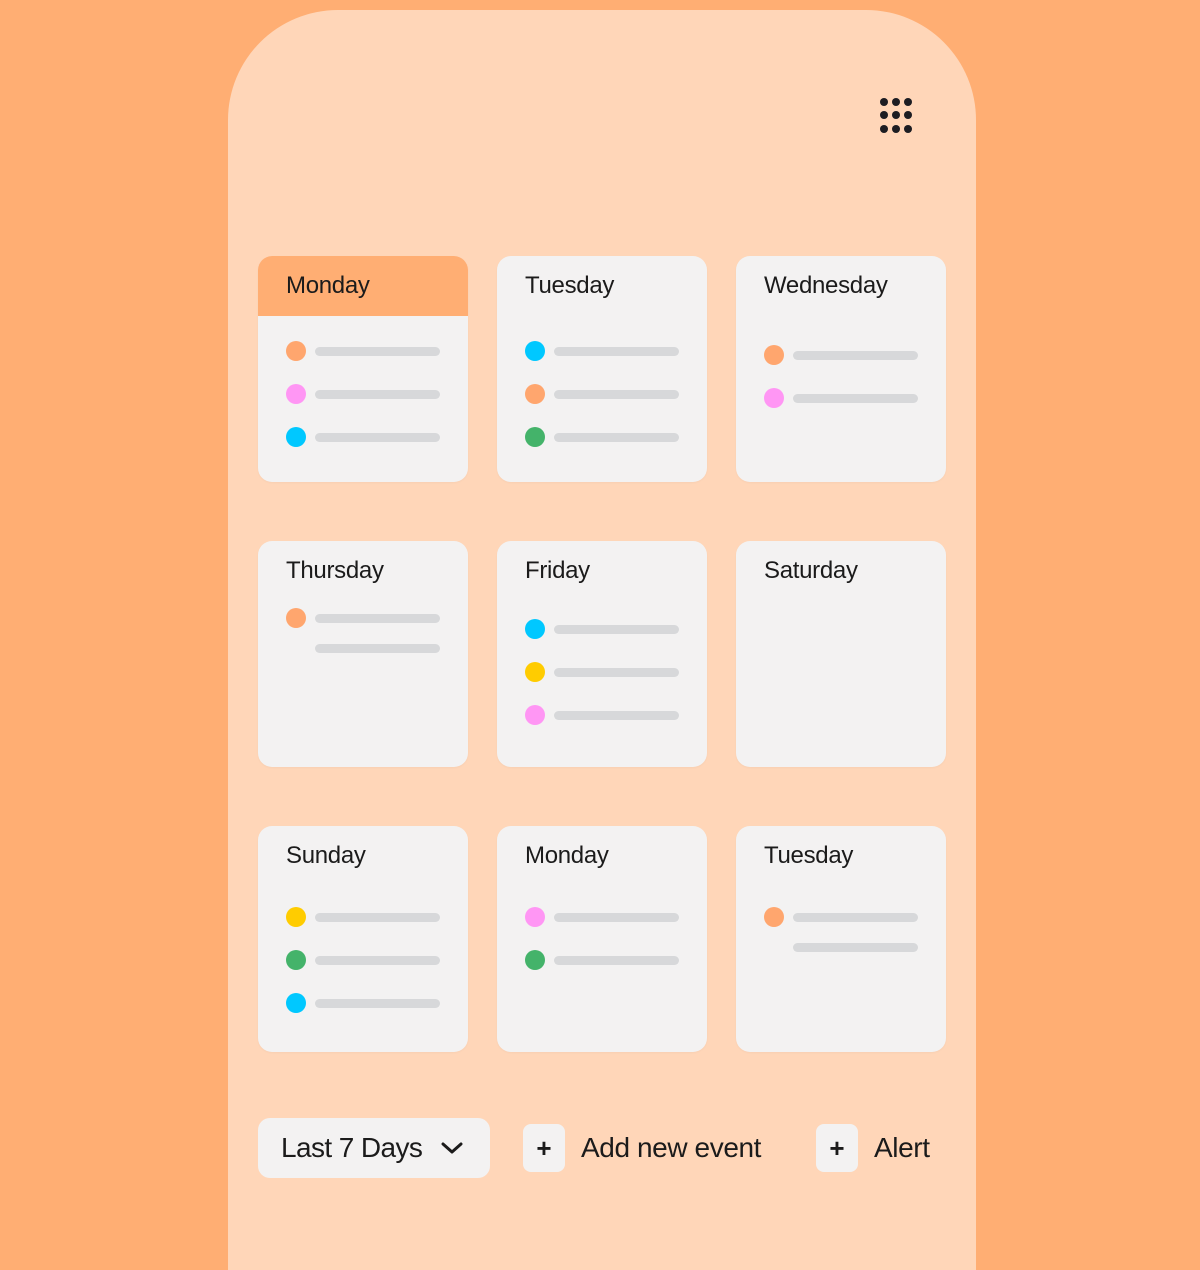 The height and width of the screenshot is (1270, 1200). I want to click on day-card-friday: Friday, so click(602, 654).